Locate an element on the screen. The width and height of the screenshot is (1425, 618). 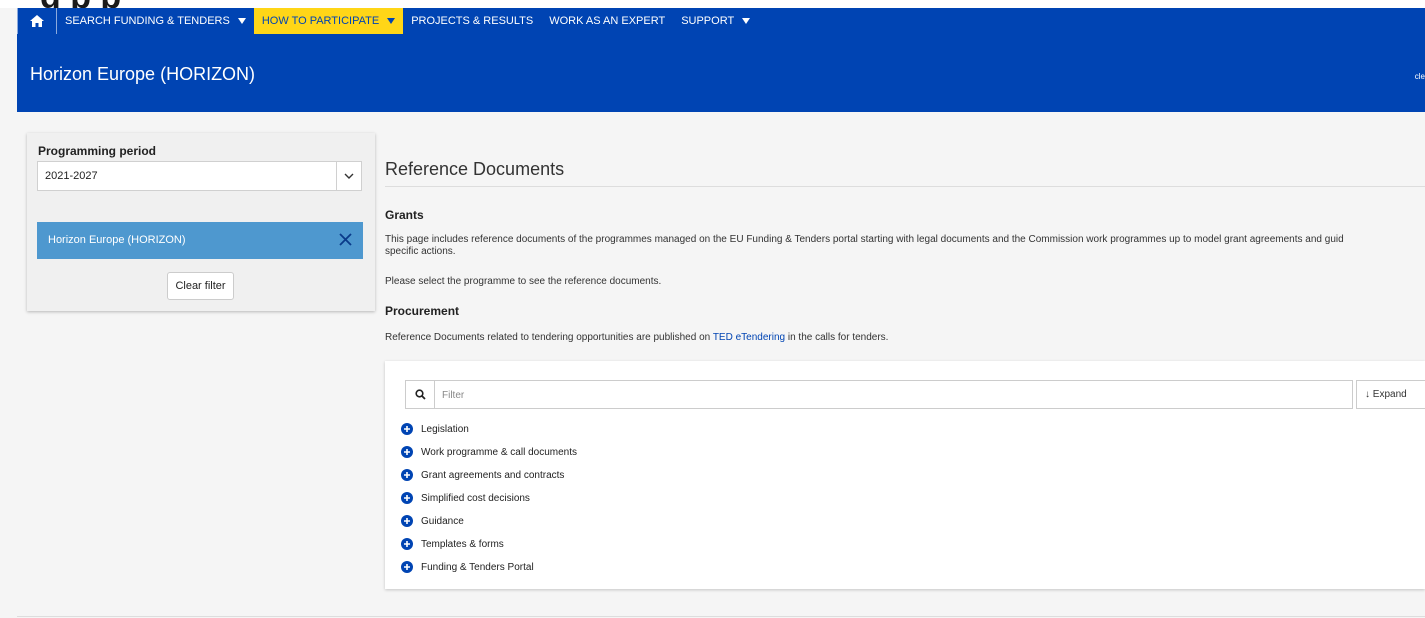
tree-item-funding-tenders-portal: Funding & Tenders Portal is located at coordinates (467, 567).